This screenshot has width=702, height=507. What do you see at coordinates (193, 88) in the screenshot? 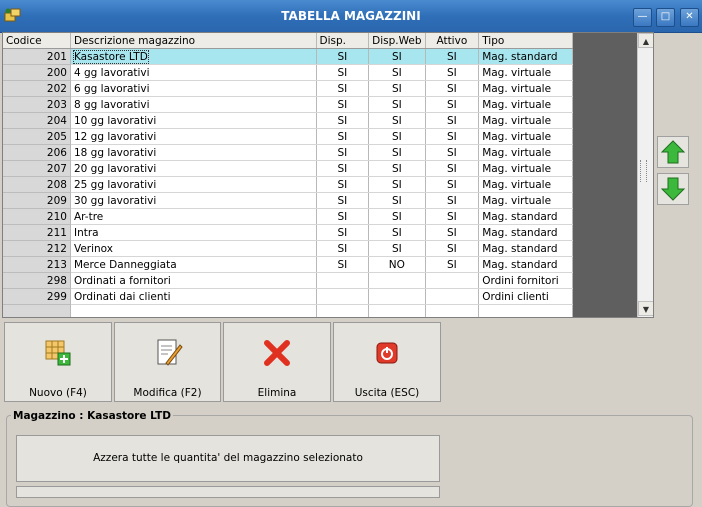
I see `cell-descrizione: 6 gg lavorativi` at bounding box center [193, 88].